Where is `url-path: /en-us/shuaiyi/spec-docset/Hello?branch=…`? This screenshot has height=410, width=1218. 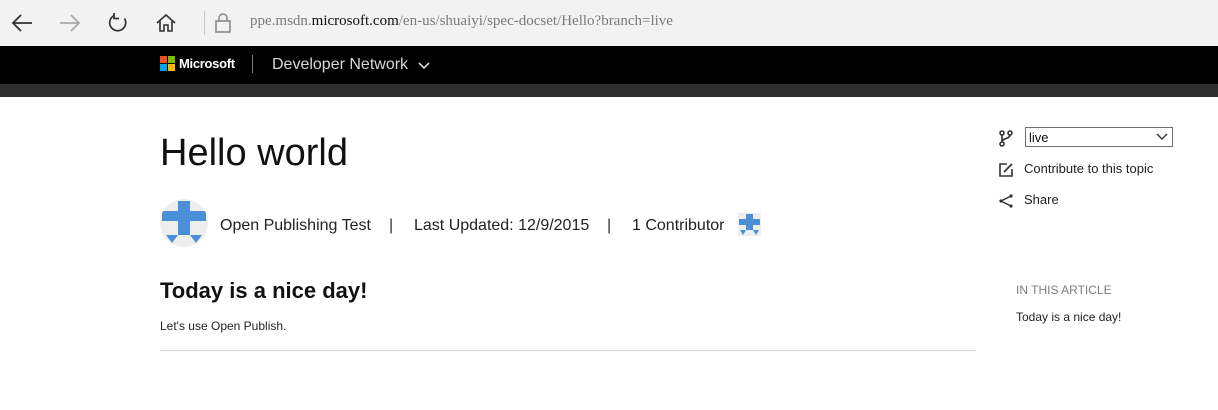 url-path: /en-us/shuaiyi/spec-docset/Hello?branch=… is located at coordinates (535, 21).